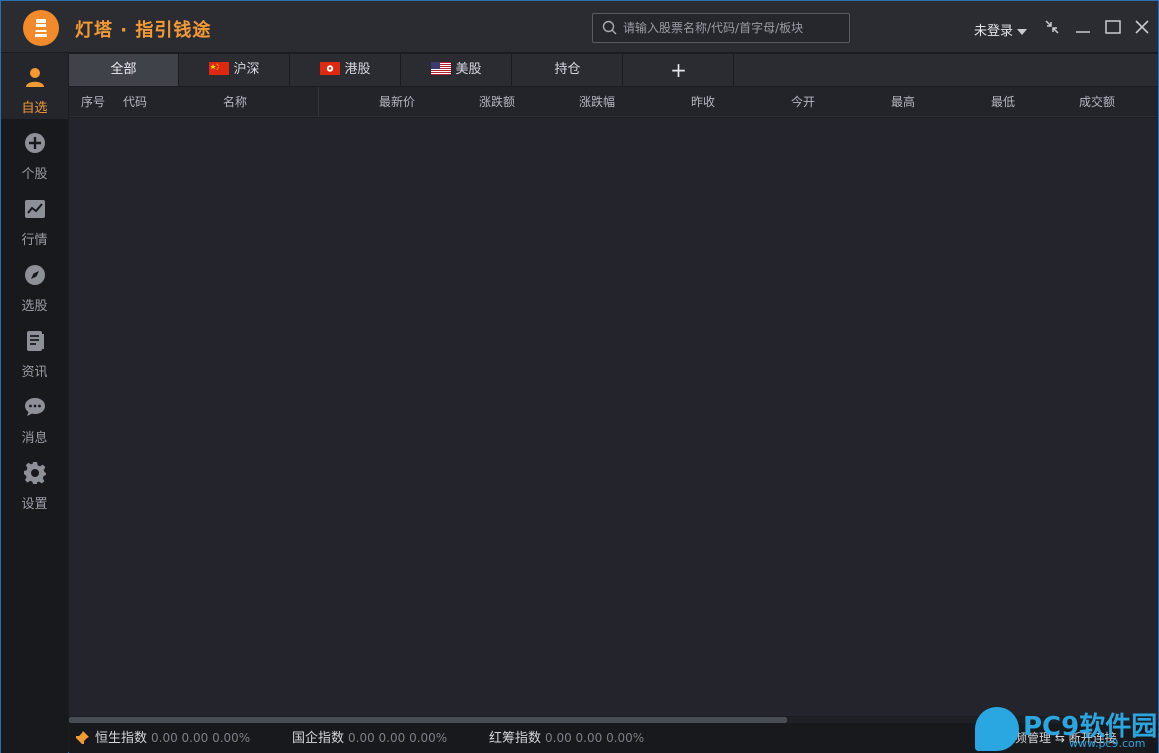 Image resolution: width=1159 pixels, height=753 pixels. I want to click on index-h-shares: 国企指数 0.00 0.00 0.00%, so click(369, 738).